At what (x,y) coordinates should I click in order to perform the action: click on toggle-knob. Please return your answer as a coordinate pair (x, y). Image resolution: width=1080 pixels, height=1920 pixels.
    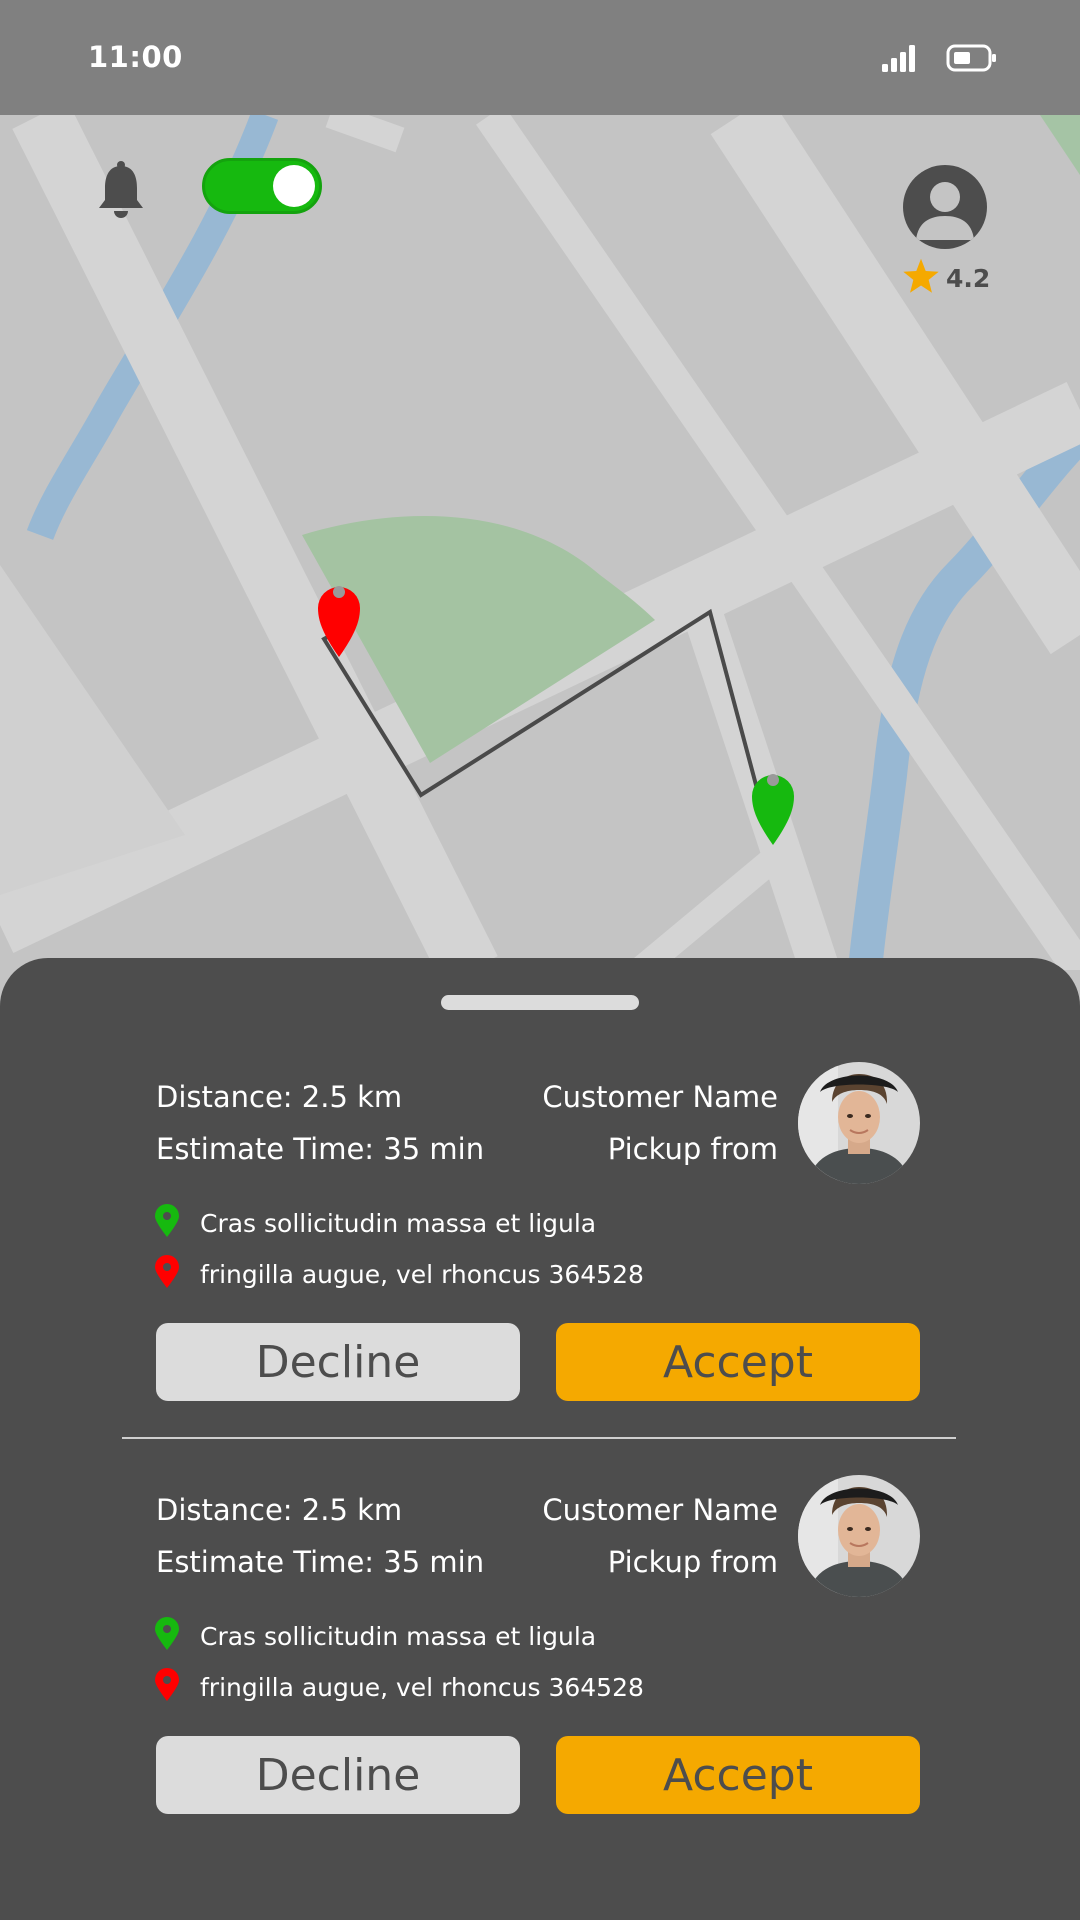
    Looking at the image, I should click on (294, 186).